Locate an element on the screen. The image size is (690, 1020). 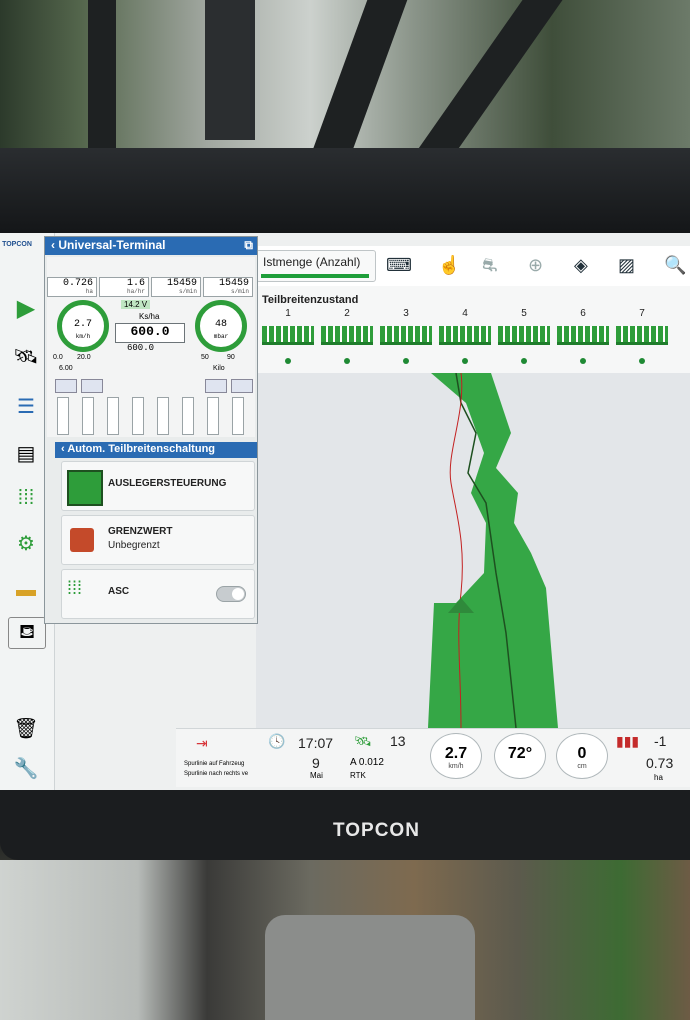
topcon-logo: TOPCON is located at coordinates (17, 244).